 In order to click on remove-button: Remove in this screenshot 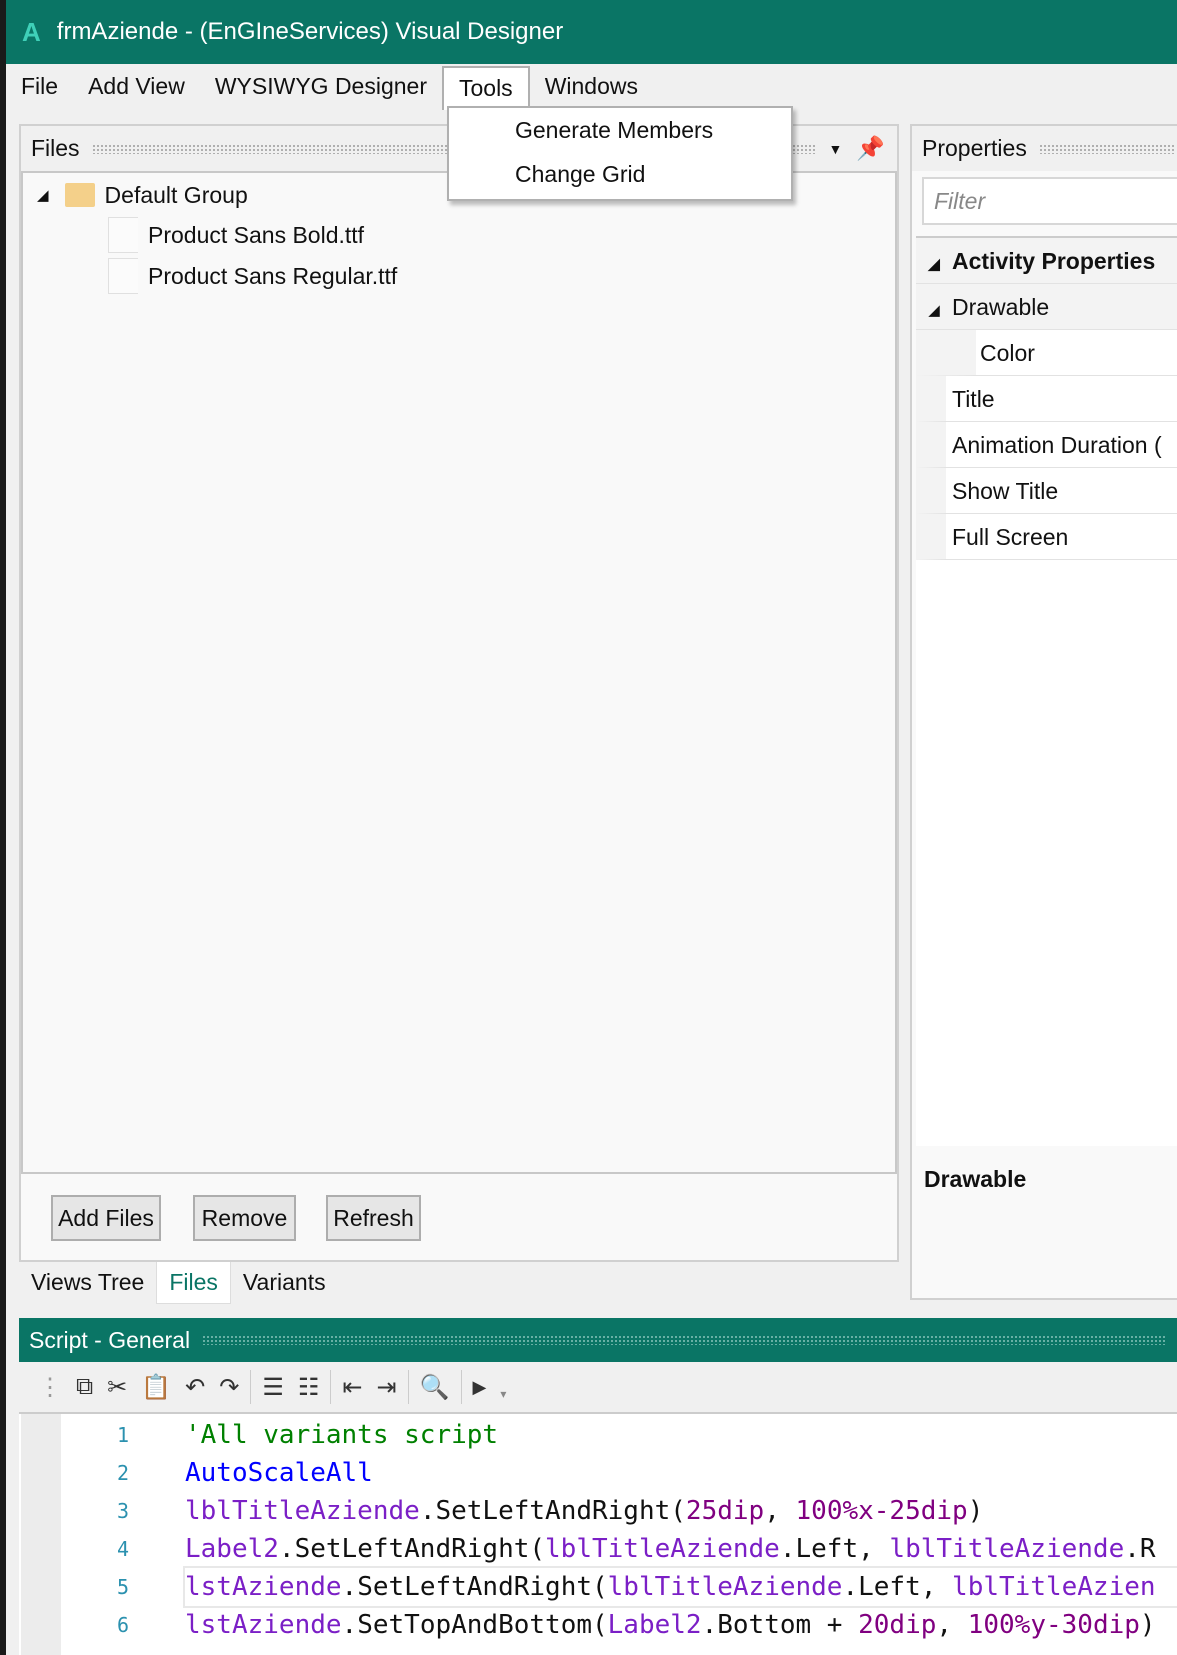, I will do `click(244, 1218)`.